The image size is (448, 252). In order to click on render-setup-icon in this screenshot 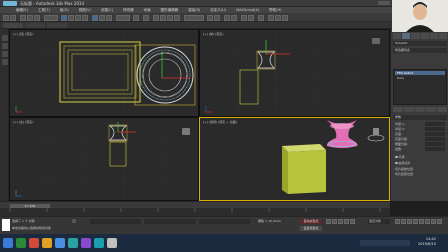, I will do `click(271, 17)`.